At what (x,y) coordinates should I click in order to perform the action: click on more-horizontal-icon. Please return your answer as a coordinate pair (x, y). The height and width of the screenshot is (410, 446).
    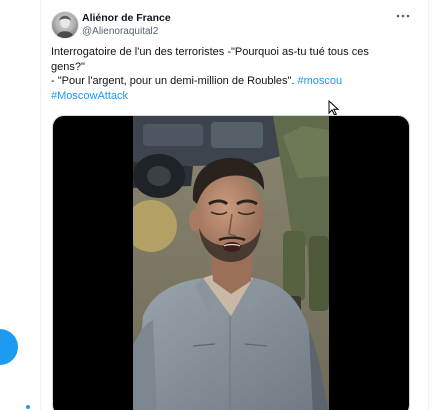
    Looking at the image, I should click on (403, 16).